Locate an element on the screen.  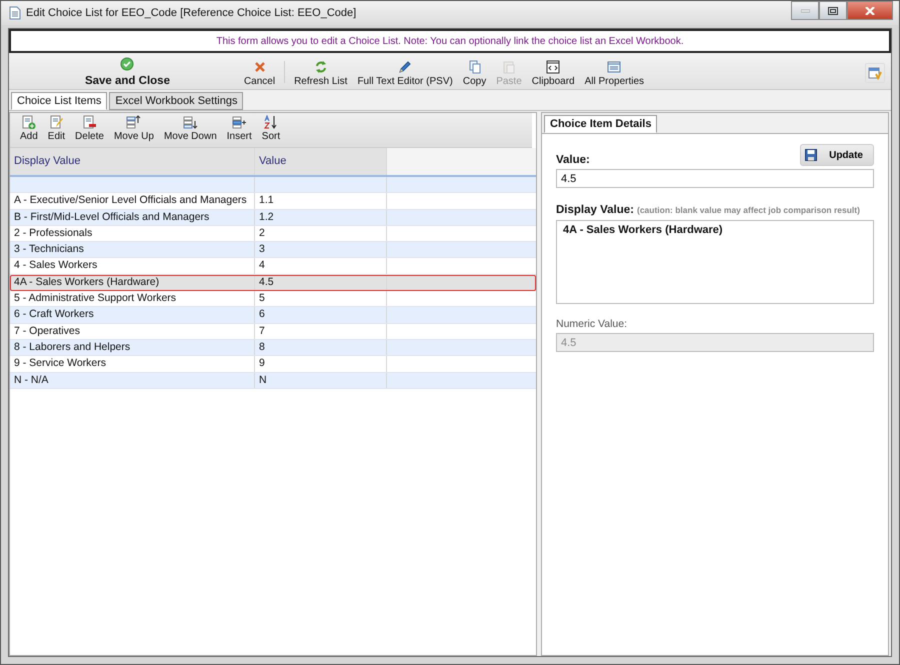
table-cell: 9 is located at coordinates (321, 364).